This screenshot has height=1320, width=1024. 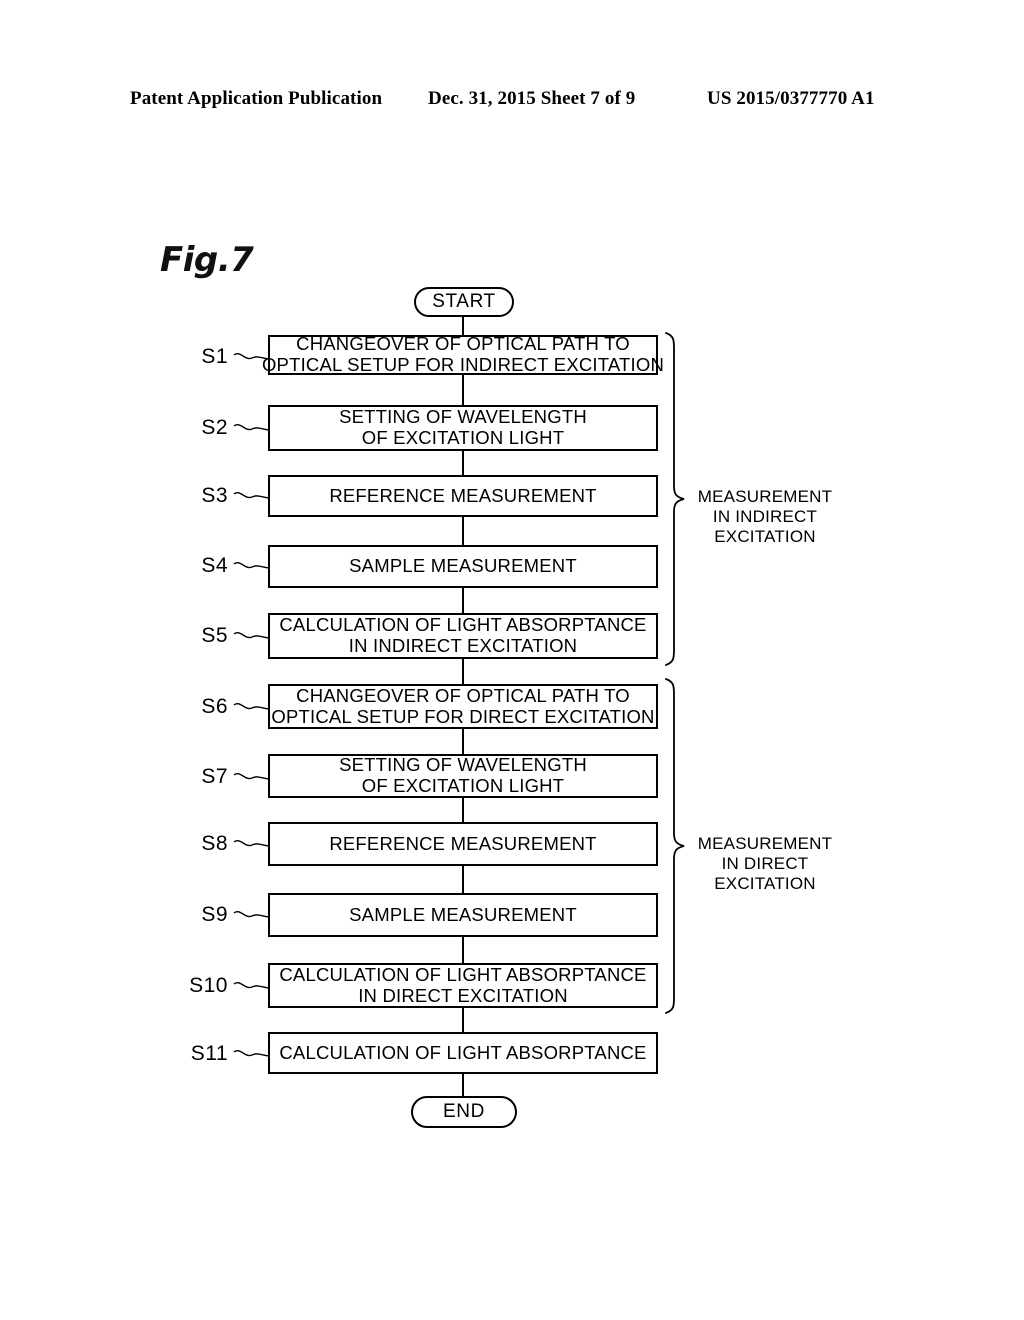 I want to click on step-s6-line-1: CHANGEOVER OF OPTICAL PATH TO, so click(x=463, y=695).